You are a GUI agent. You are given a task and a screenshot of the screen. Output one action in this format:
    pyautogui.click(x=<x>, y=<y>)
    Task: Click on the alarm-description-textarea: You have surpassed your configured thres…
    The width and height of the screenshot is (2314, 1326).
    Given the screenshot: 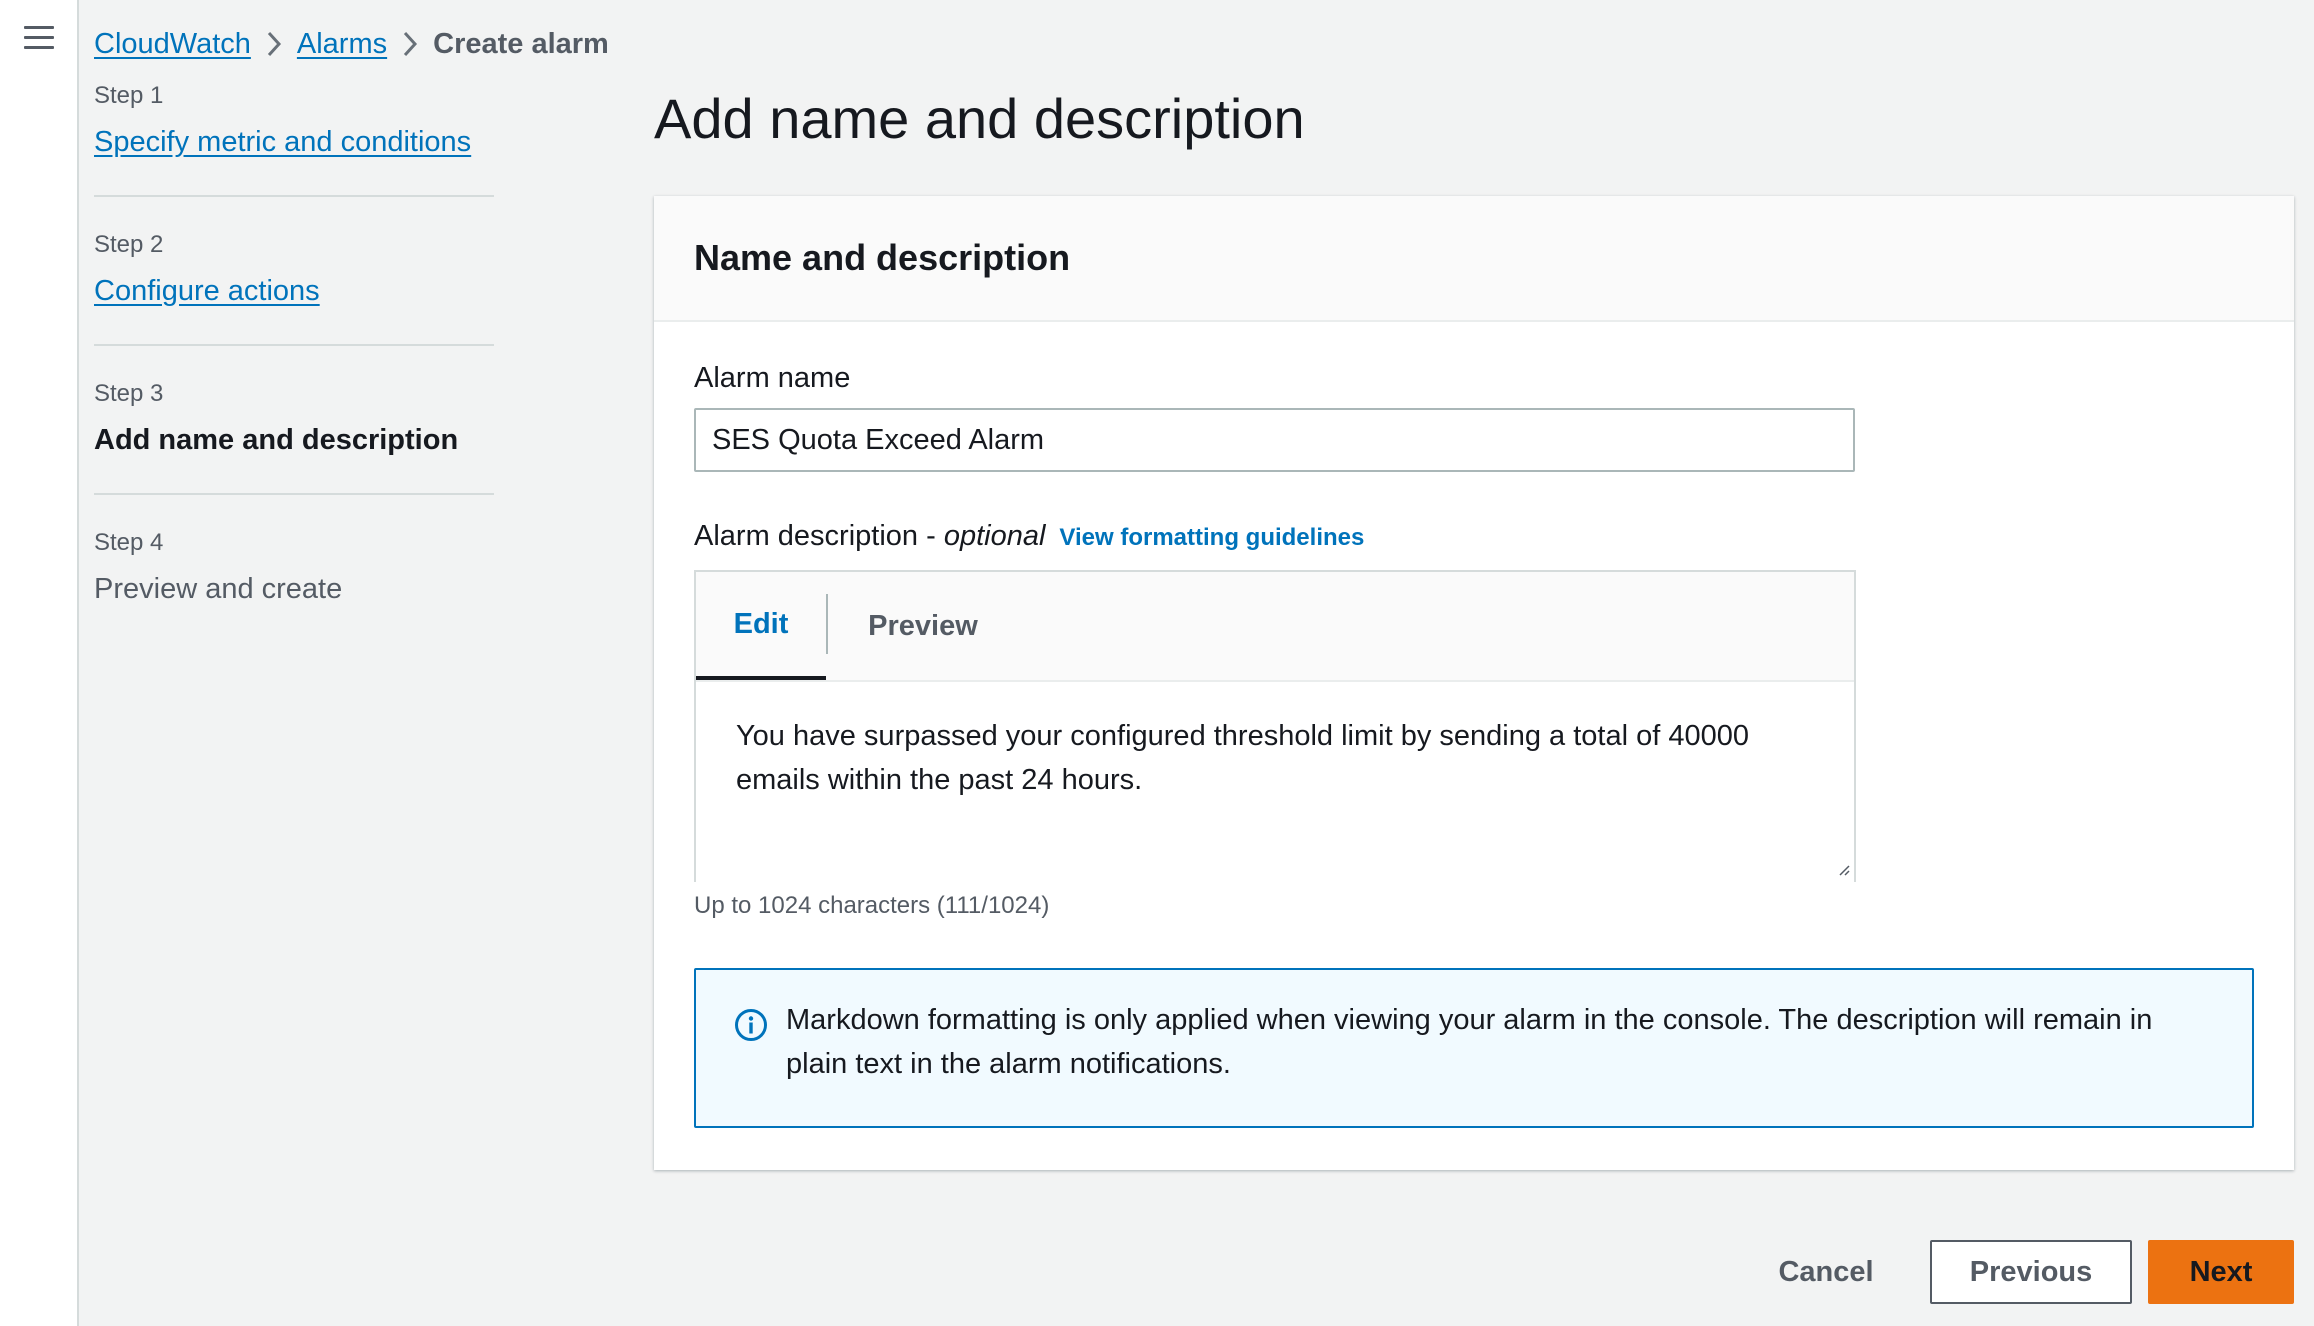 What is the action you would take?
    pyautogui.click(x=1275, y=782)
    